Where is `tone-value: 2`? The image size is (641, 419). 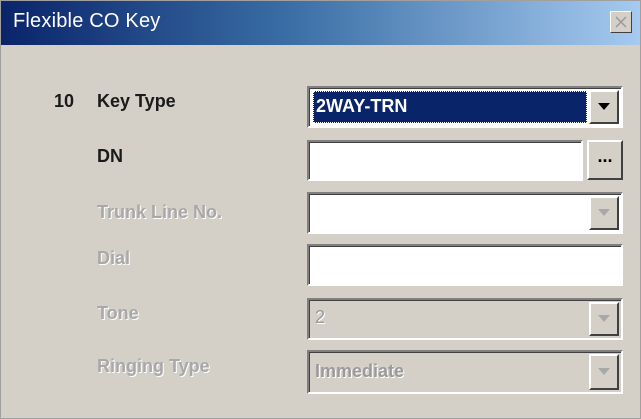 tone-value: 2 is located at coordinates (320, 317).